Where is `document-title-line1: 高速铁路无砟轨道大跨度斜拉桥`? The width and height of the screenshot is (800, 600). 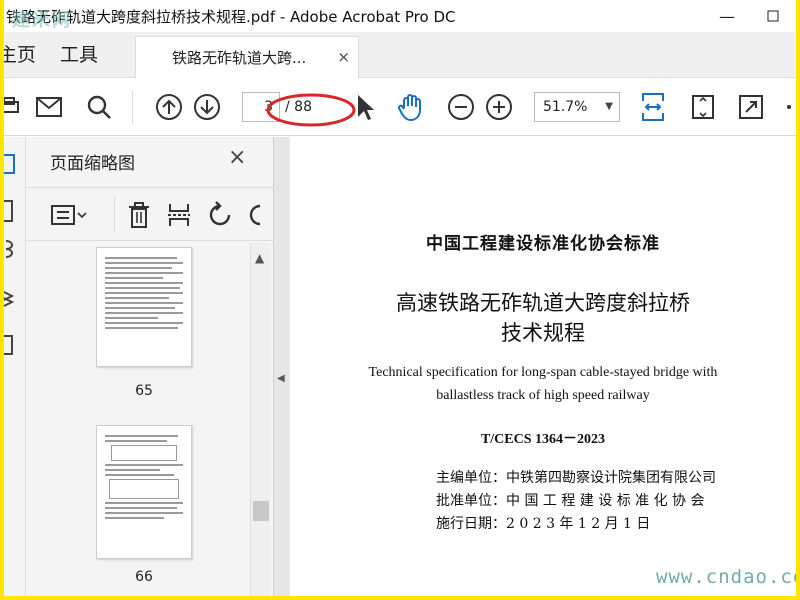
document-title-line1: 高速铁路无砟轨道大跨度斜拉桥 is located at coordinates (543, 303).